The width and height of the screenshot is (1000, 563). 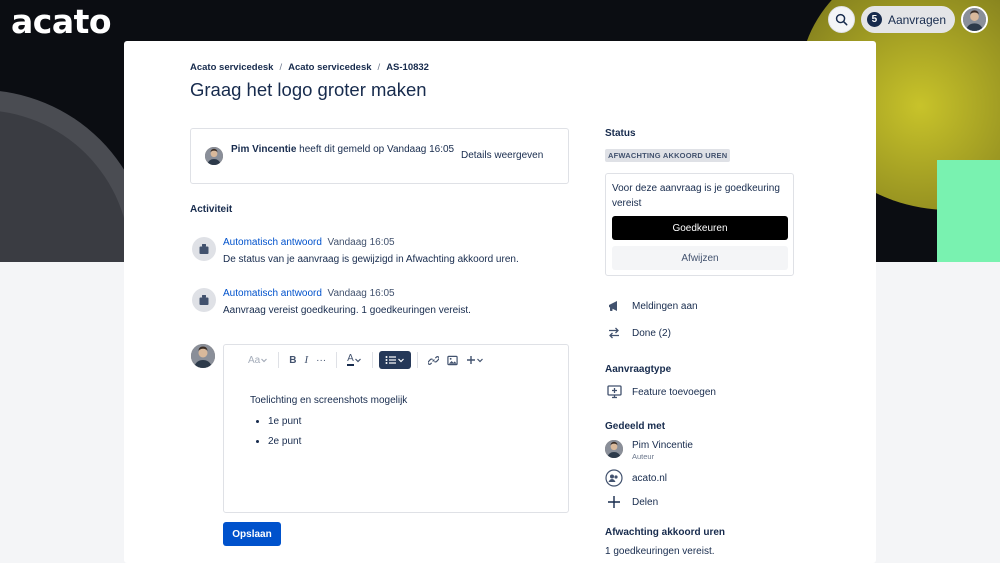 I want to click on notifications-label: Meldingen aan, so click(x=665, y=306).